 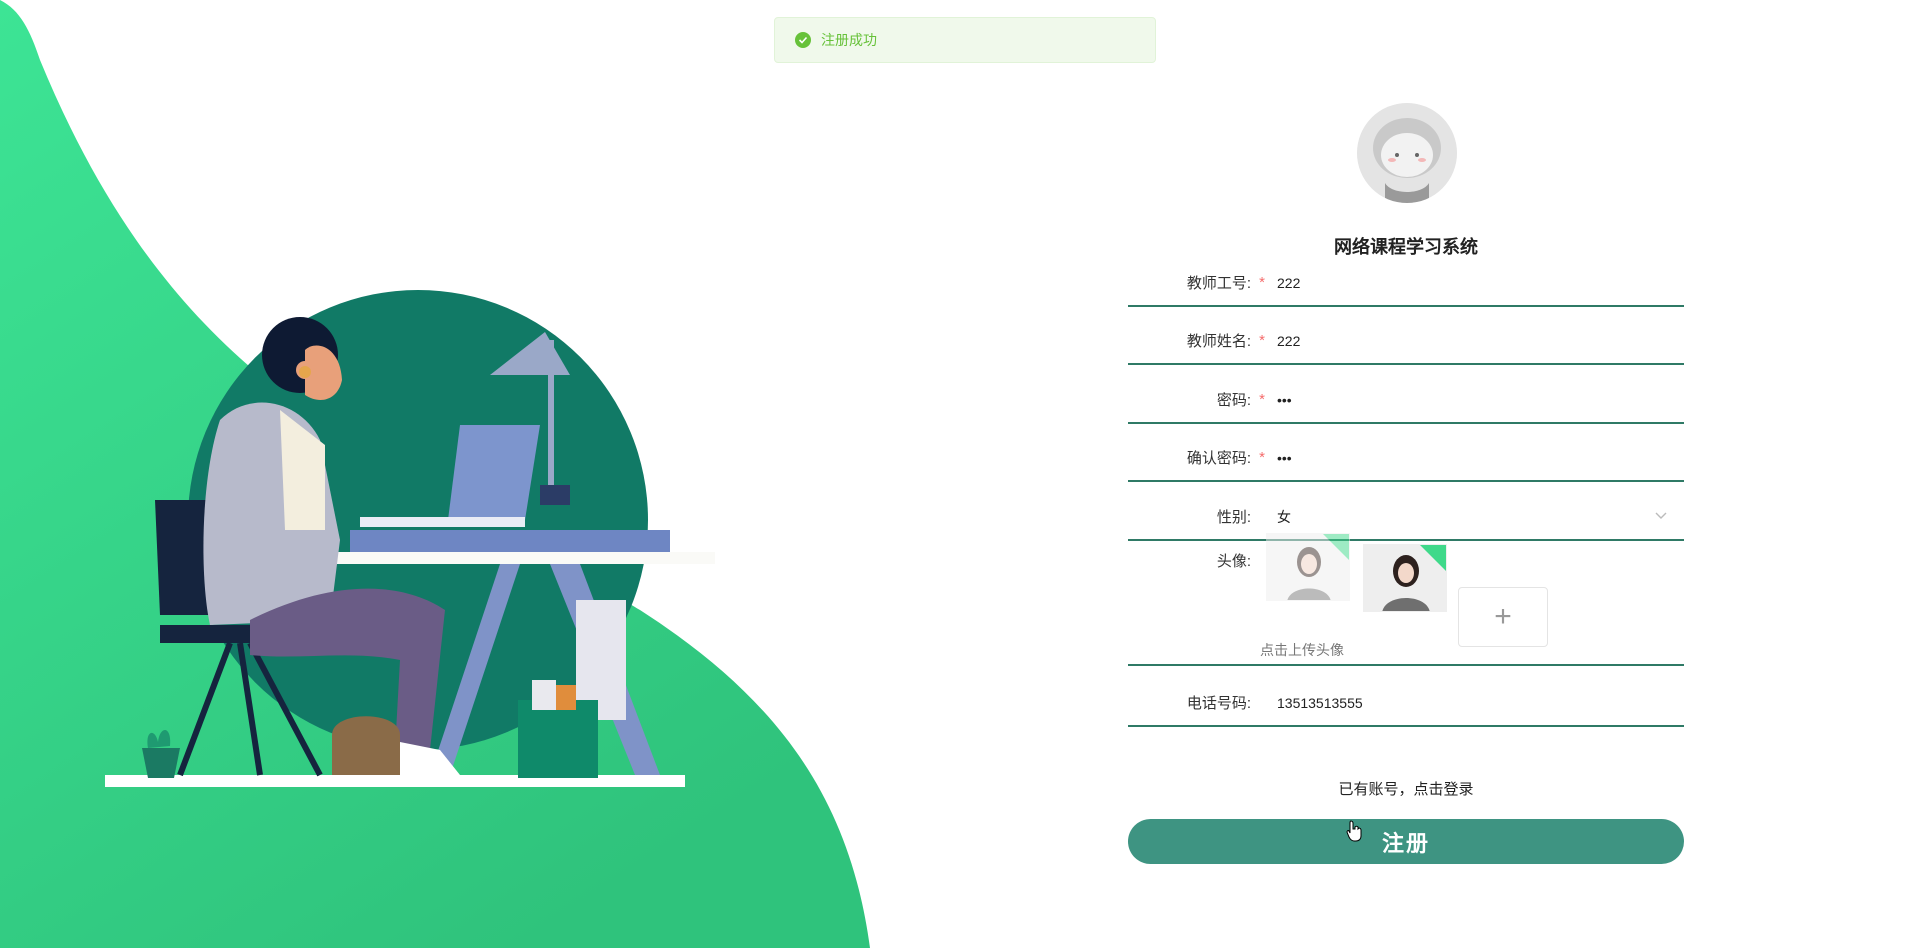 I want to click on gender-label: 性别:, so click(x=1233, y=517).